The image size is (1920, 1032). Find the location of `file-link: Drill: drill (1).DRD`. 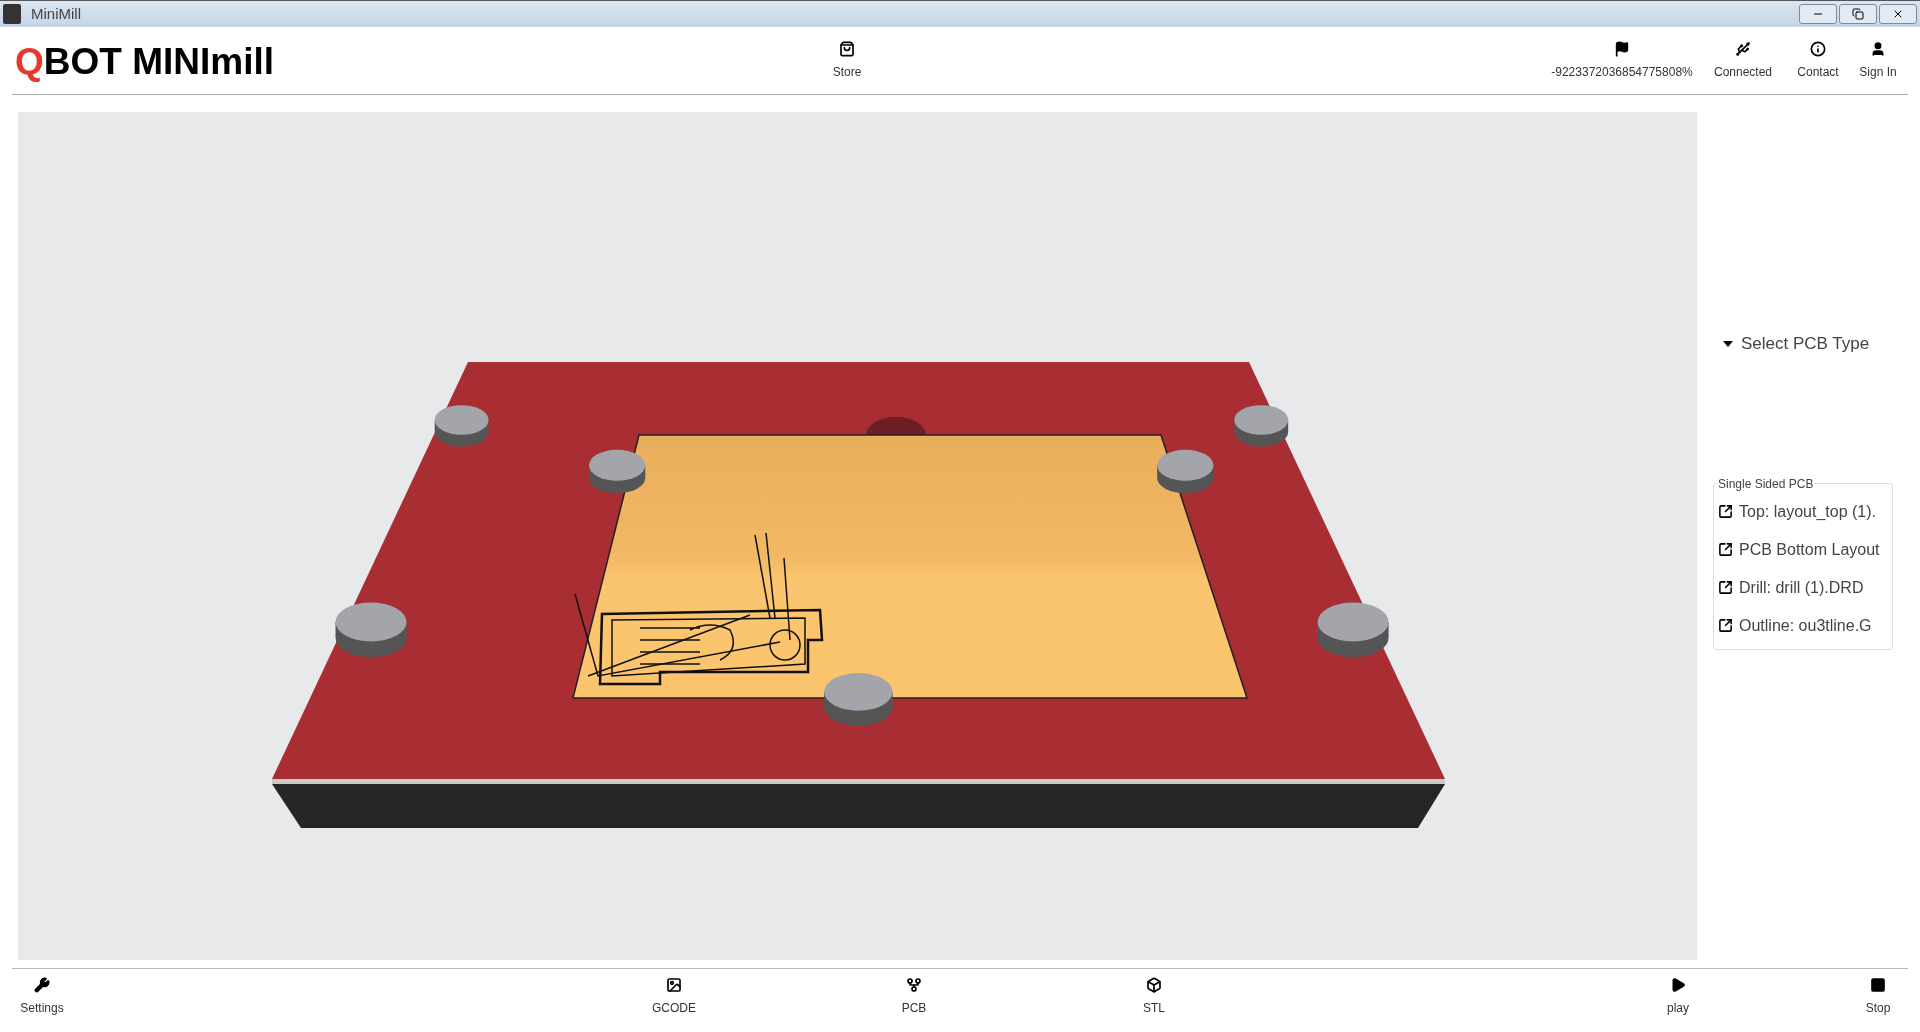

file-link: Drill: drill (1).DRD is located at coordinates (1791, 587).